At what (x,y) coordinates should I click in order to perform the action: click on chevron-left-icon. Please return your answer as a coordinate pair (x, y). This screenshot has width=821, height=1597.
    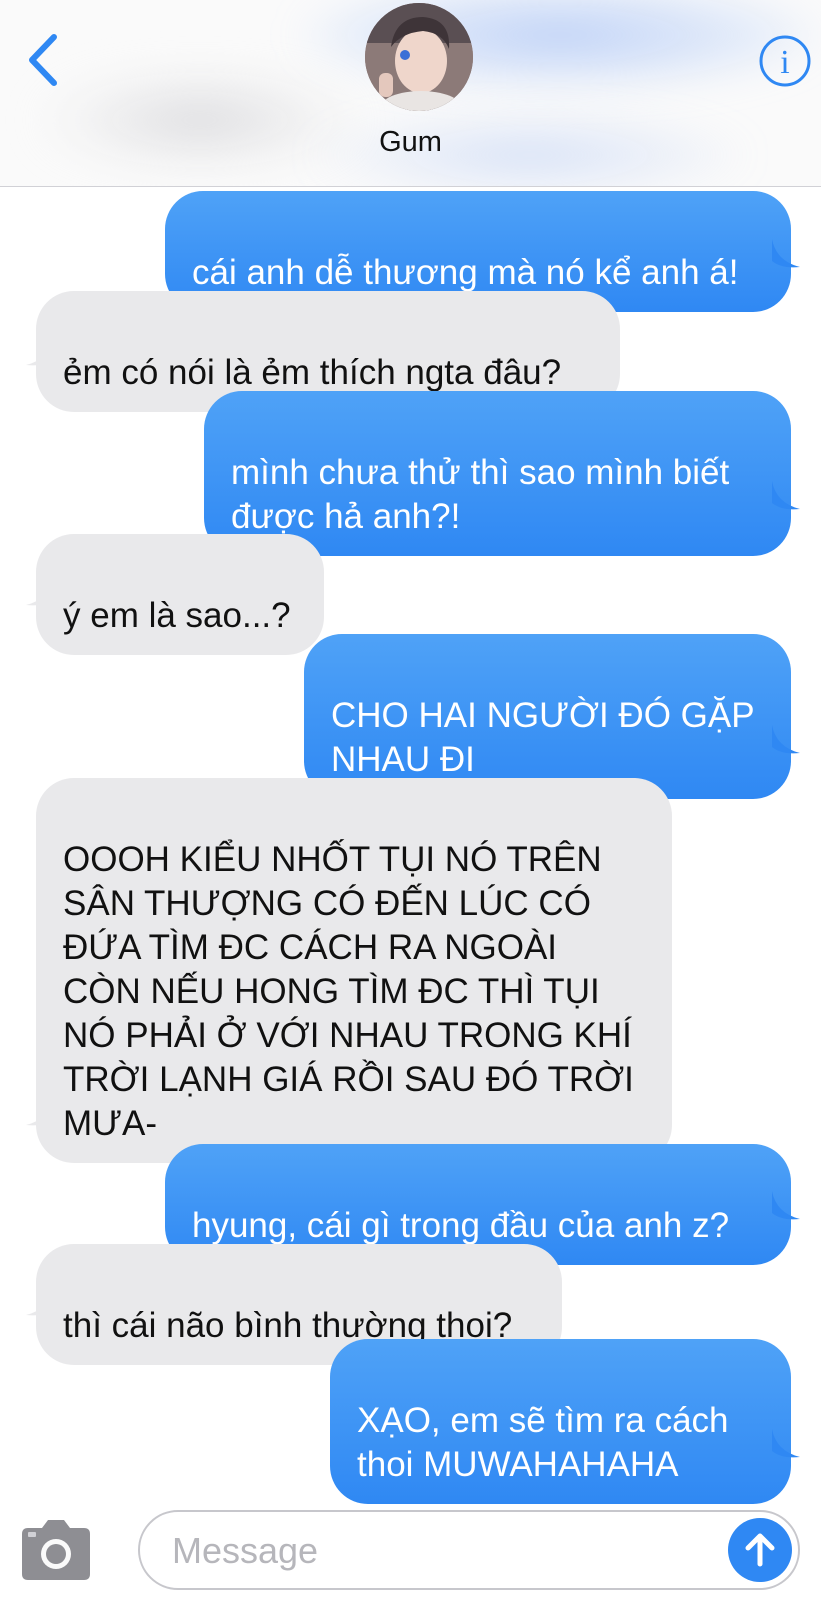
    Looking at the image, I should click on (43, 60).